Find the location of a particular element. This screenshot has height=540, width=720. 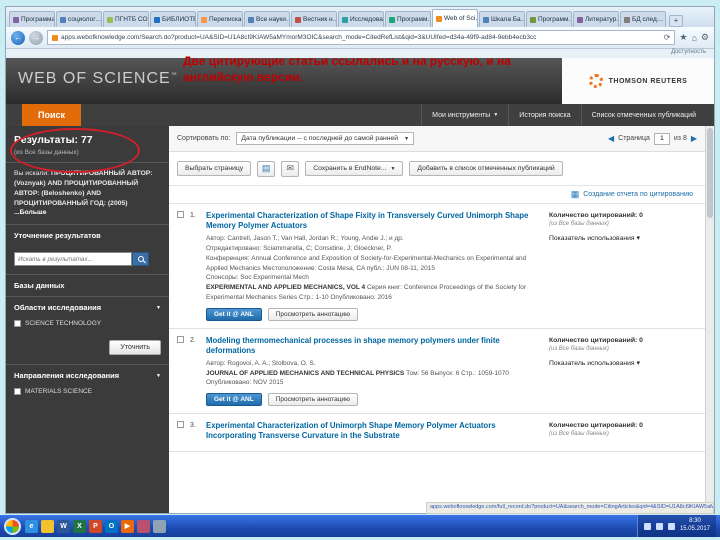

nav-tab-search: Поиск is located at coordinates (52, 115).